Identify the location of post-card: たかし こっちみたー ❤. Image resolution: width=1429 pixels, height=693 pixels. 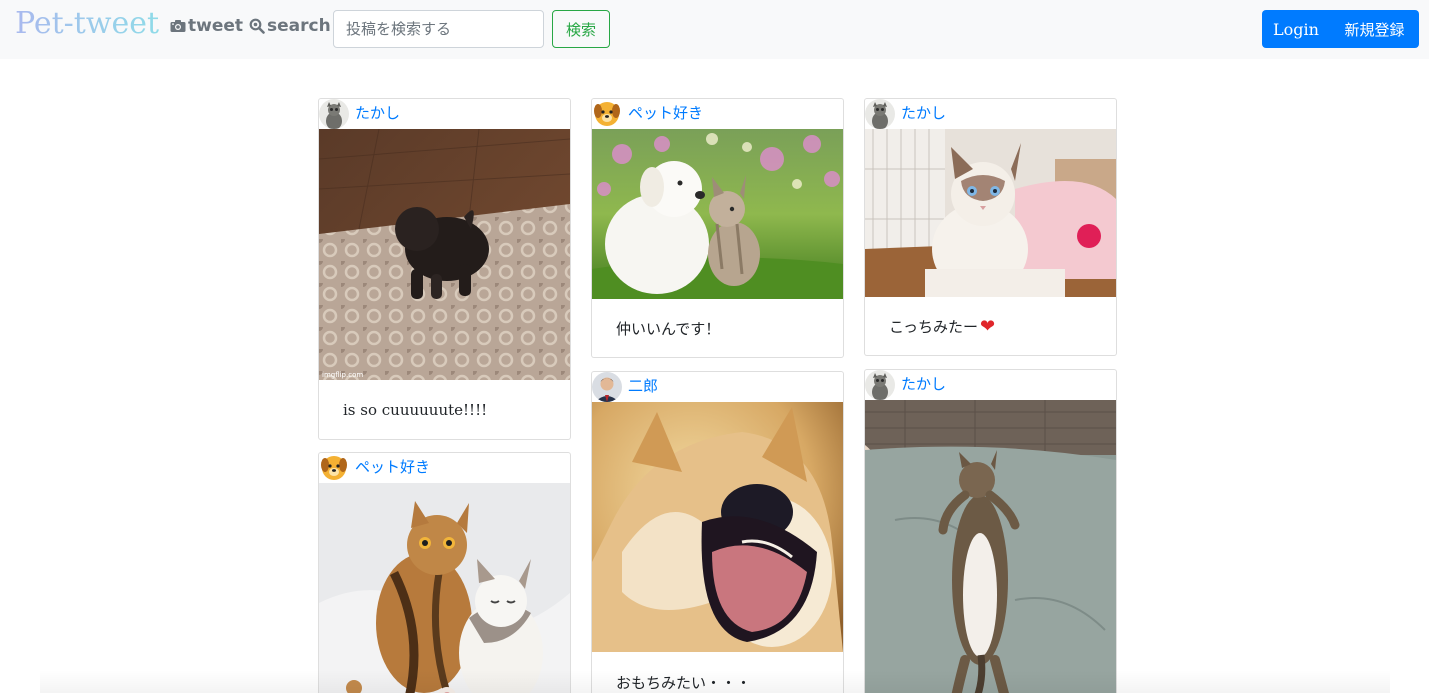
(990, 227).